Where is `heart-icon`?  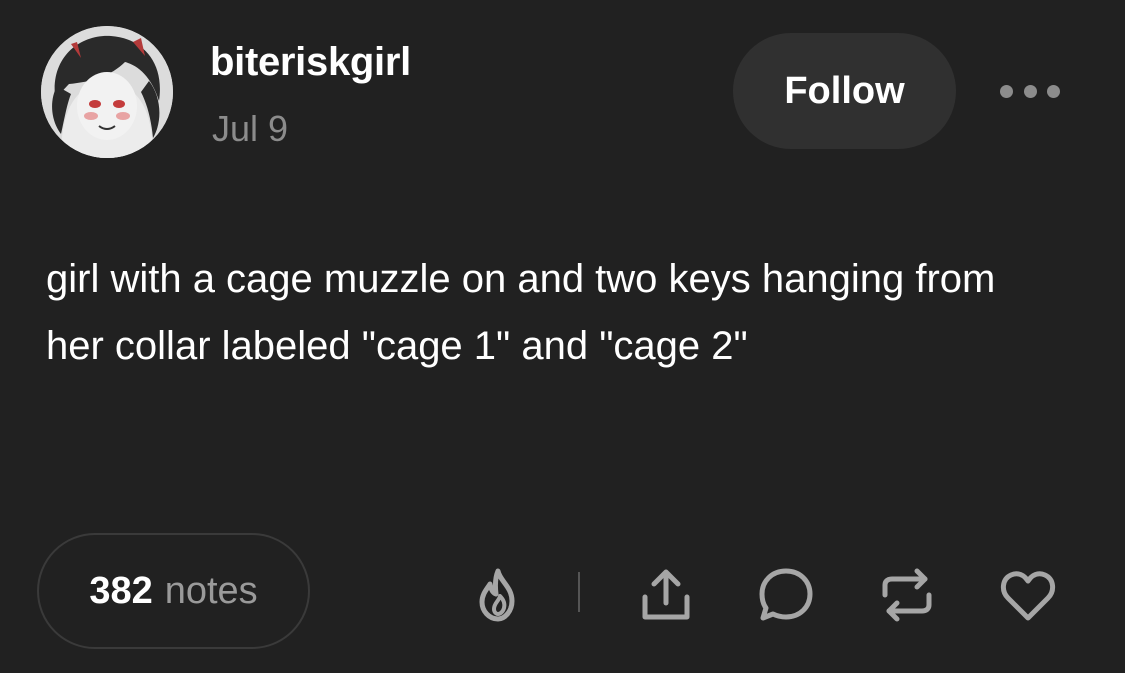
heart-icon is located at coordinates (1028, 596).